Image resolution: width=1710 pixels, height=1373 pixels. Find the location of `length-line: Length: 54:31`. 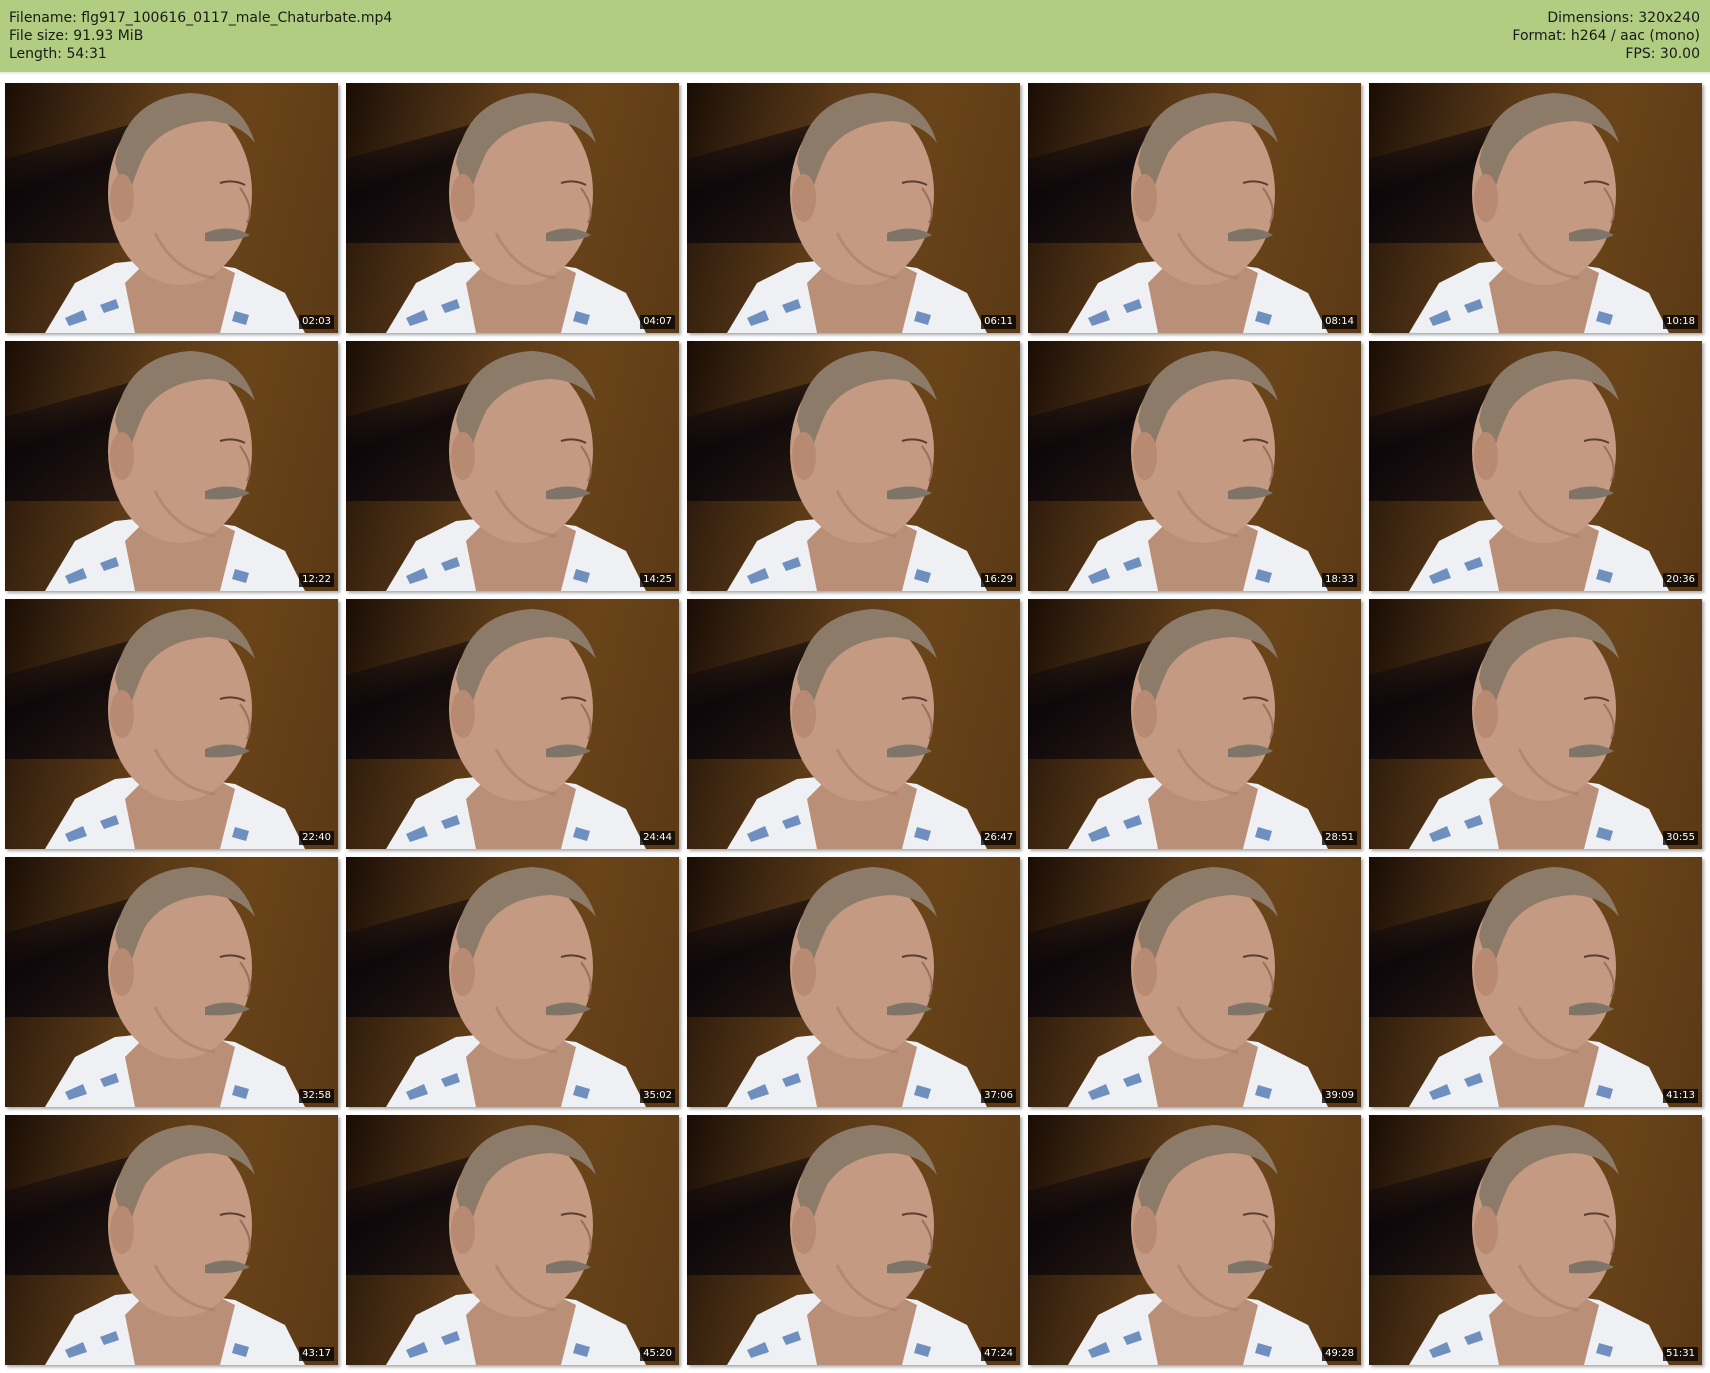

length-line: Length: 54:31 is located at coordinates (58, 54).